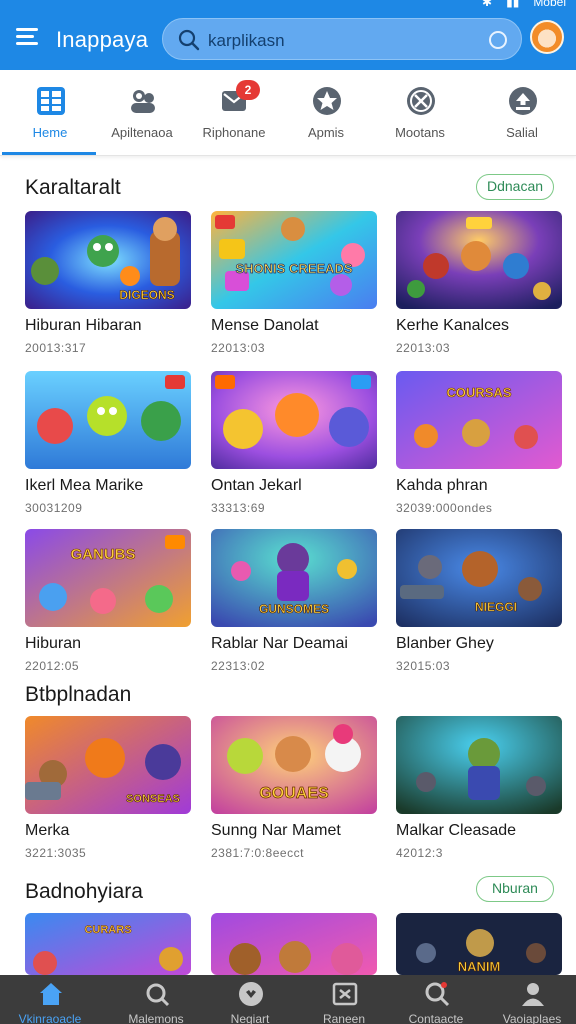  Describe the element at coordinates (294, 609) in the screenshot. I see `thumbnail-text: GUNSOMES` at that location.